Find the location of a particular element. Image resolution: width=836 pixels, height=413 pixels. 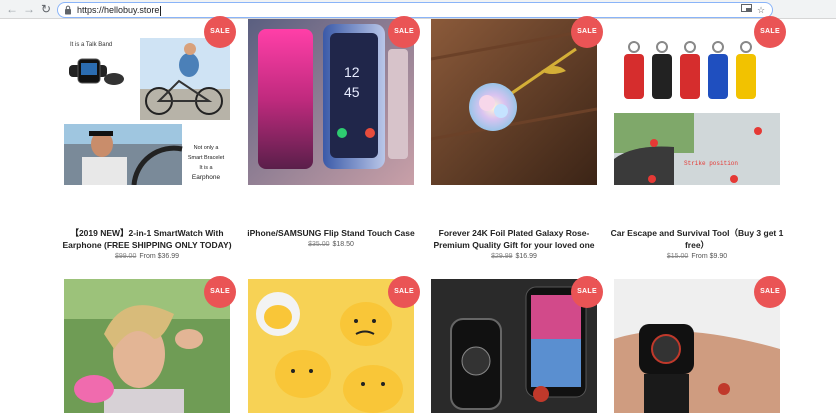

product-image: Strike position is located at coordinates (697, 102).